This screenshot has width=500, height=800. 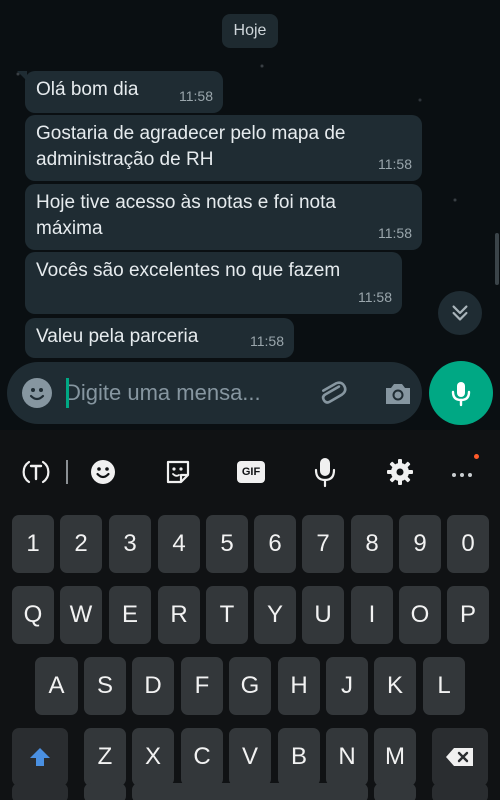 I want to click on message-text-line: Hoje tive acesso às notas e foi nota, so click(x=186, y=202).